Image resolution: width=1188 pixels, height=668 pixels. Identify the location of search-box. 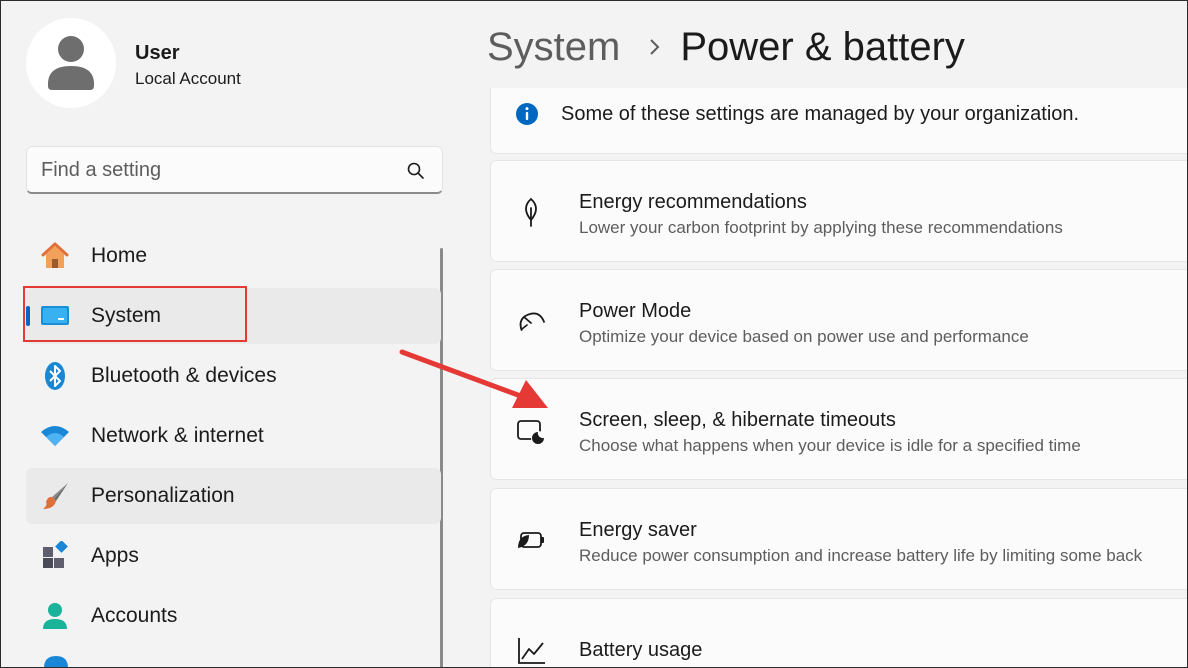
(234, 170).